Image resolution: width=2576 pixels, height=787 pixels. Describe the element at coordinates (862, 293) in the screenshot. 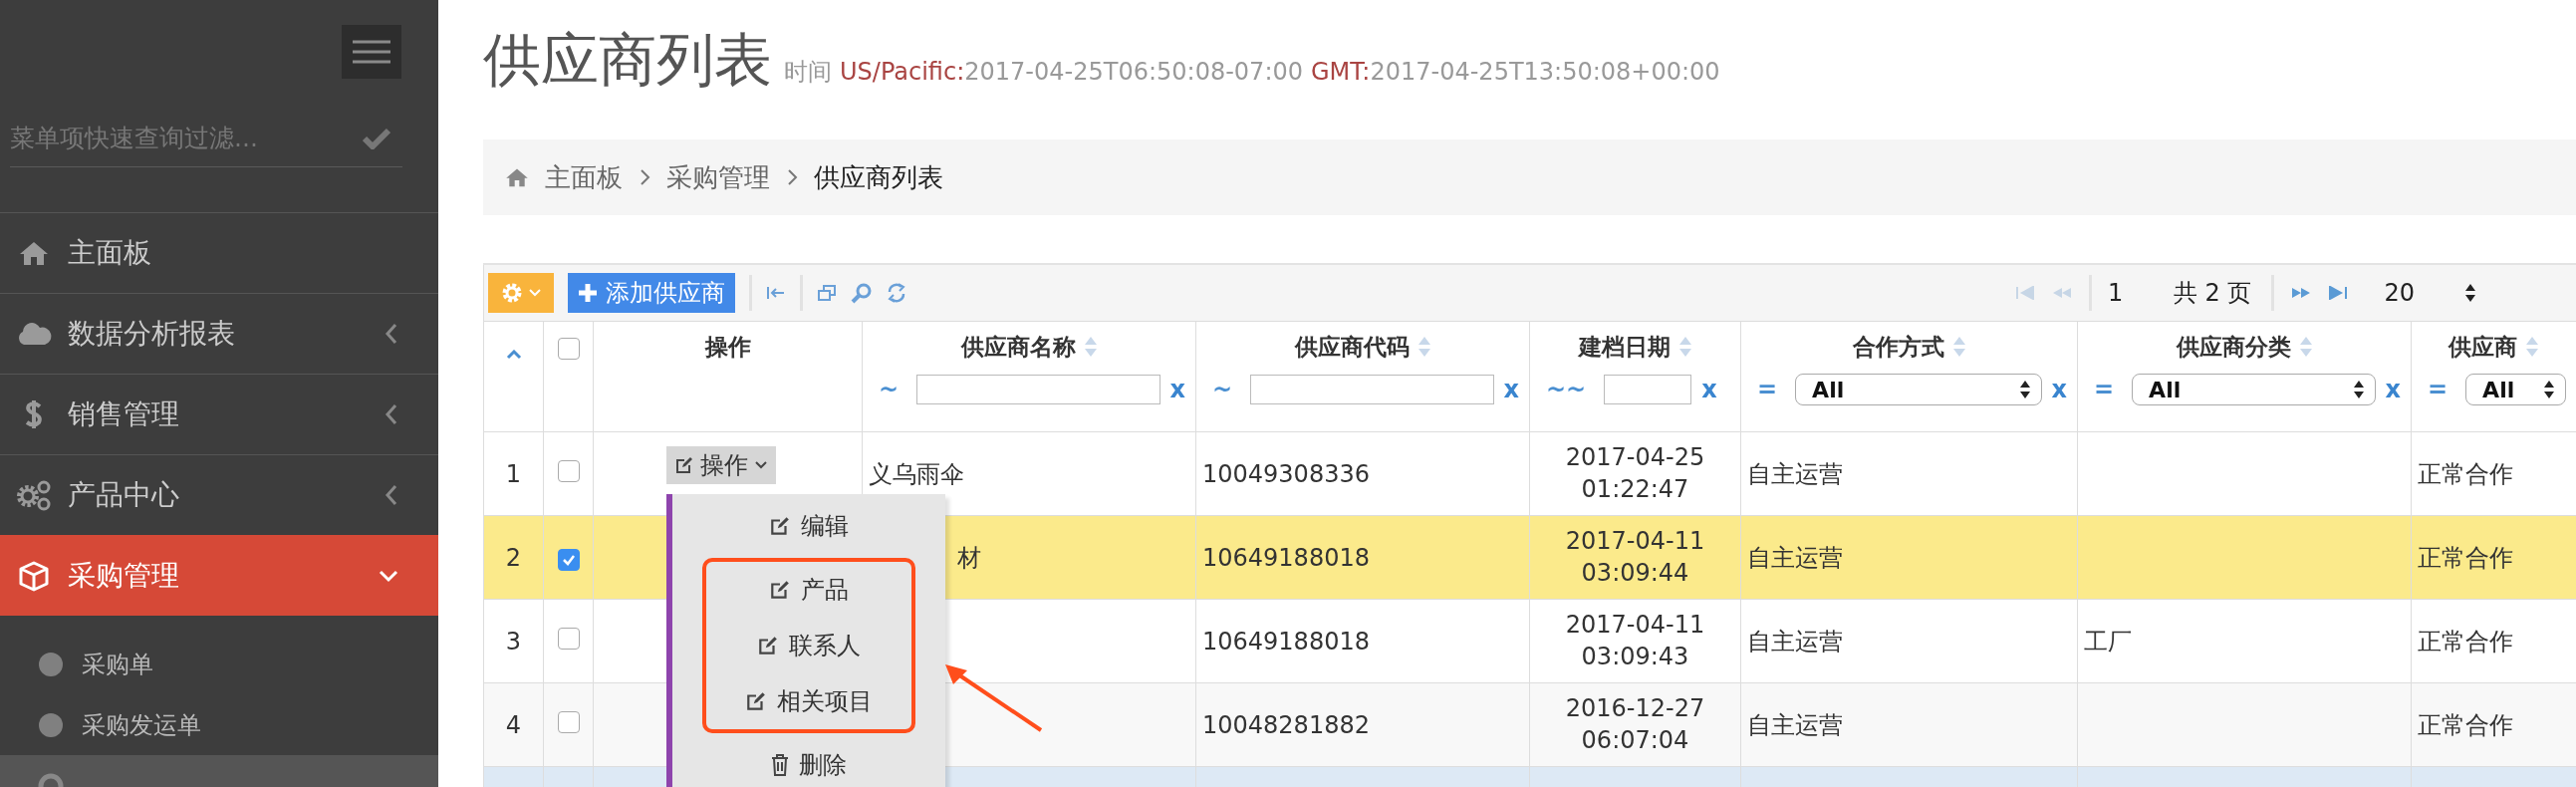

I see `search-icon` at that location.